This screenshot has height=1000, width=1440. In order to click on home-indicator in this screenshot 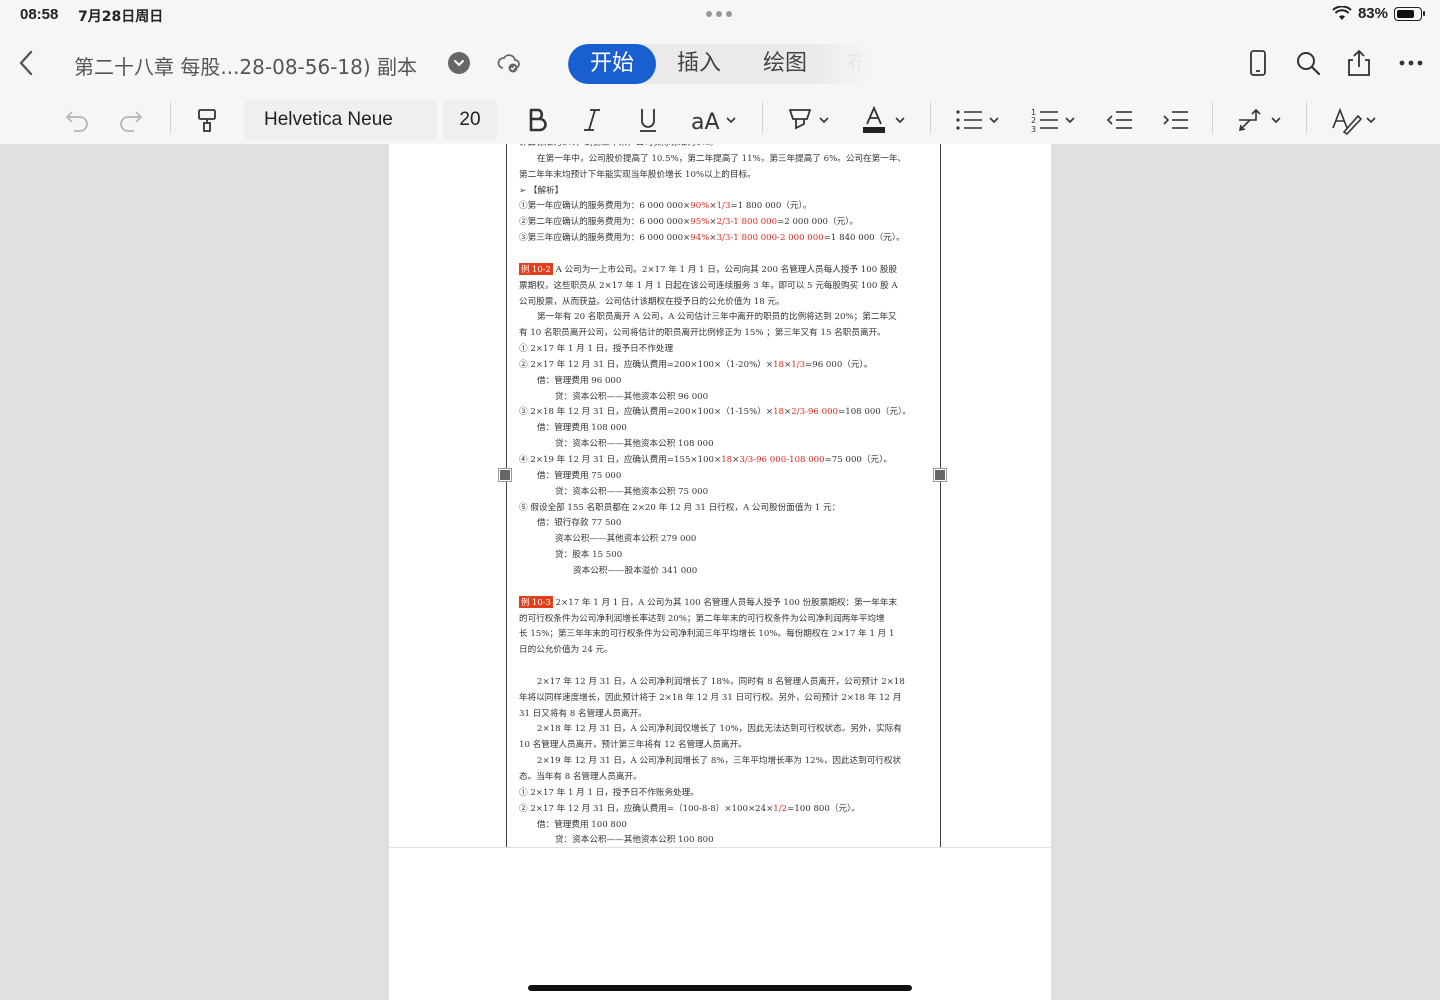, I will do `click(720, 988)`.